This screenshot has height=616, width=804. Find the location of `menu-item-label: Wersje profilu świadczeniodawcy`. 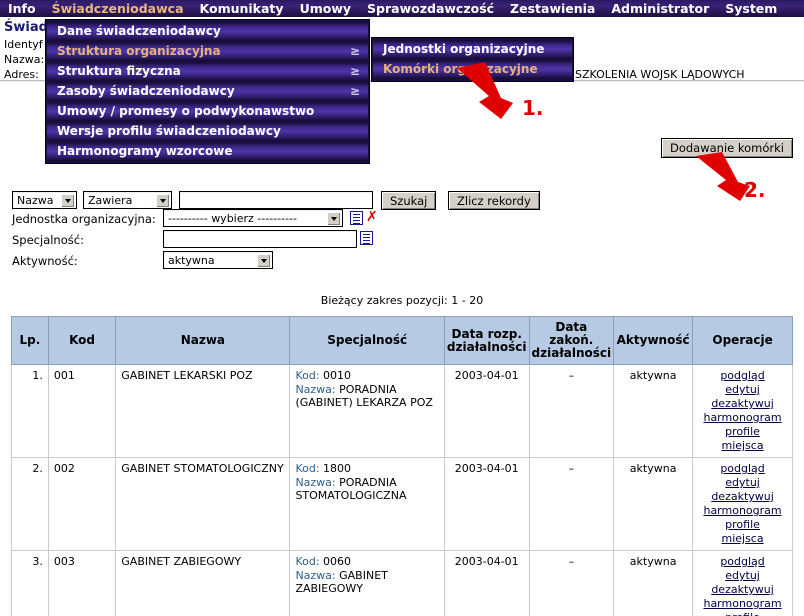

menu-item-label: Wersje profilu świadczeniodawcy is located at coordinates (169, 131).